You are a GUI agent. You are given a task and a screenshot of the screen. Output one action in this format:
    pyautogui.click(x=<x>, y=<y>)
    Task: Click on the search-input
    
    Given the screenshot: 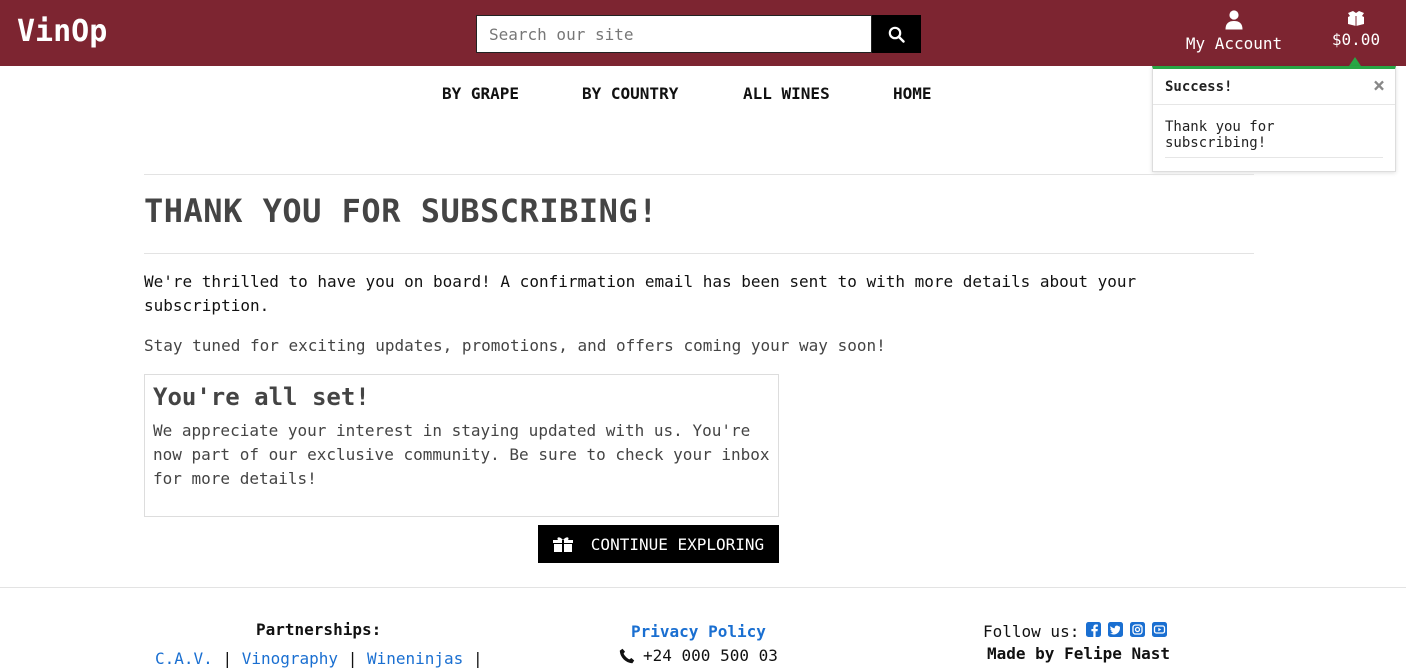 What is the action you would take?
    pyautogui.click(x=674, y=34)
    